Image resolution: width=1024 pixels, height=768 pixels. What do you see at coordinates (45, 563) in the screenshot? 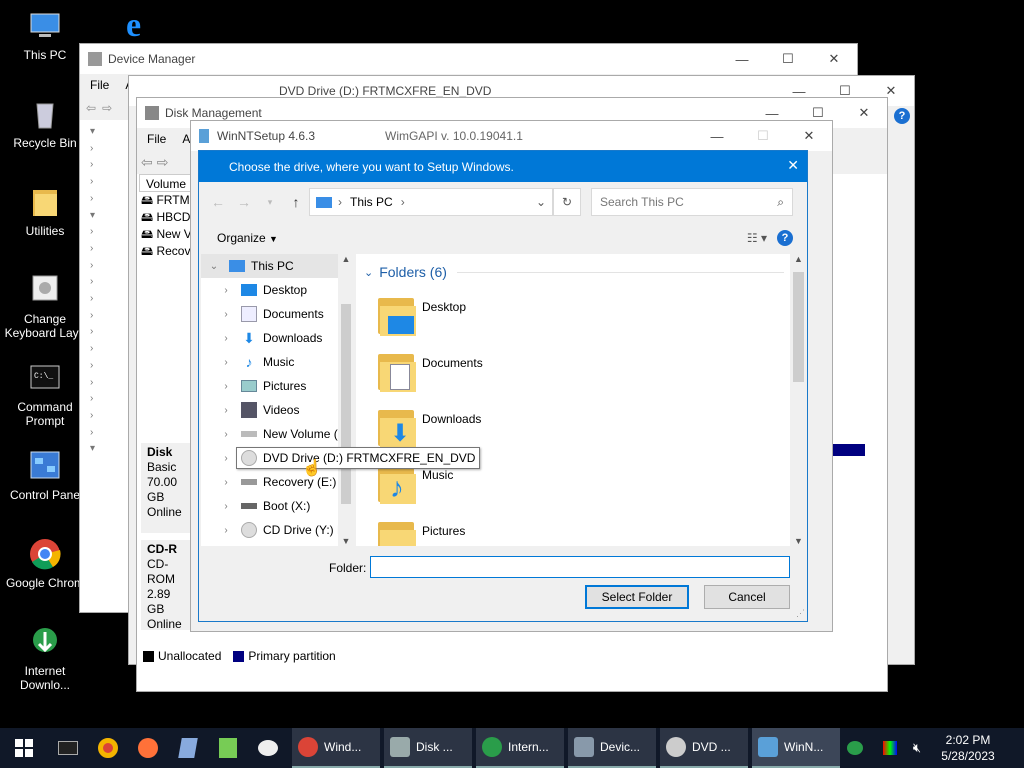
I see `desktop-icon-google-chrome: Google Chrom` at bounding box center [45, 563].